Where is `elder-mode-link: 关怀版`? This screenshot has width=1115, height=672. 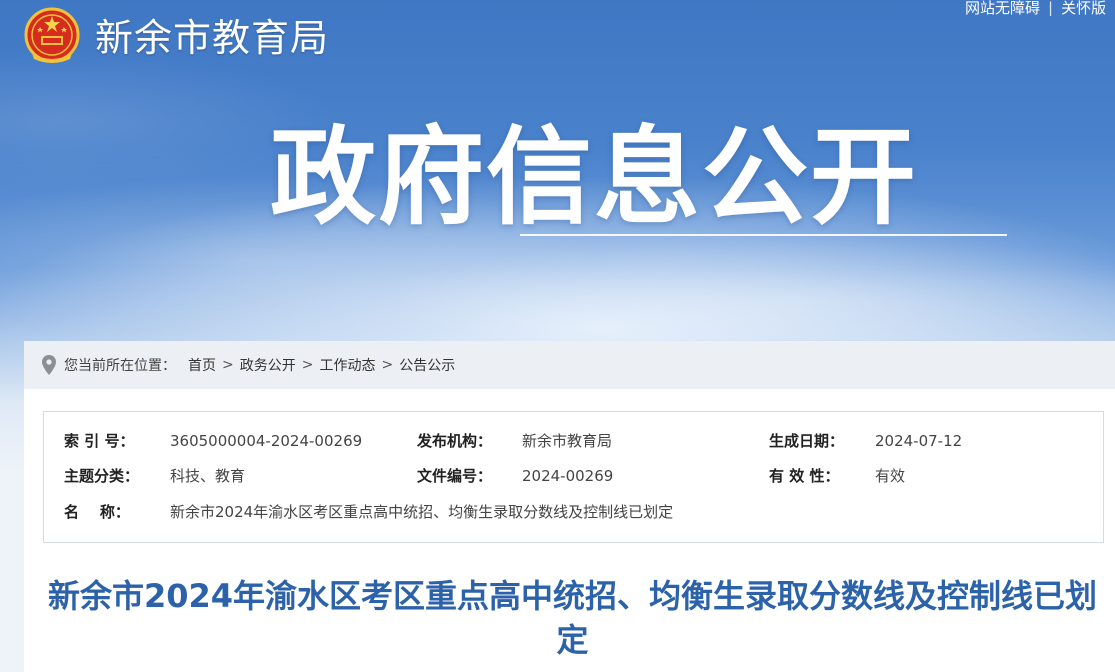
elder-mode-link: 关怀版 is located at coordinates (1083, 8).